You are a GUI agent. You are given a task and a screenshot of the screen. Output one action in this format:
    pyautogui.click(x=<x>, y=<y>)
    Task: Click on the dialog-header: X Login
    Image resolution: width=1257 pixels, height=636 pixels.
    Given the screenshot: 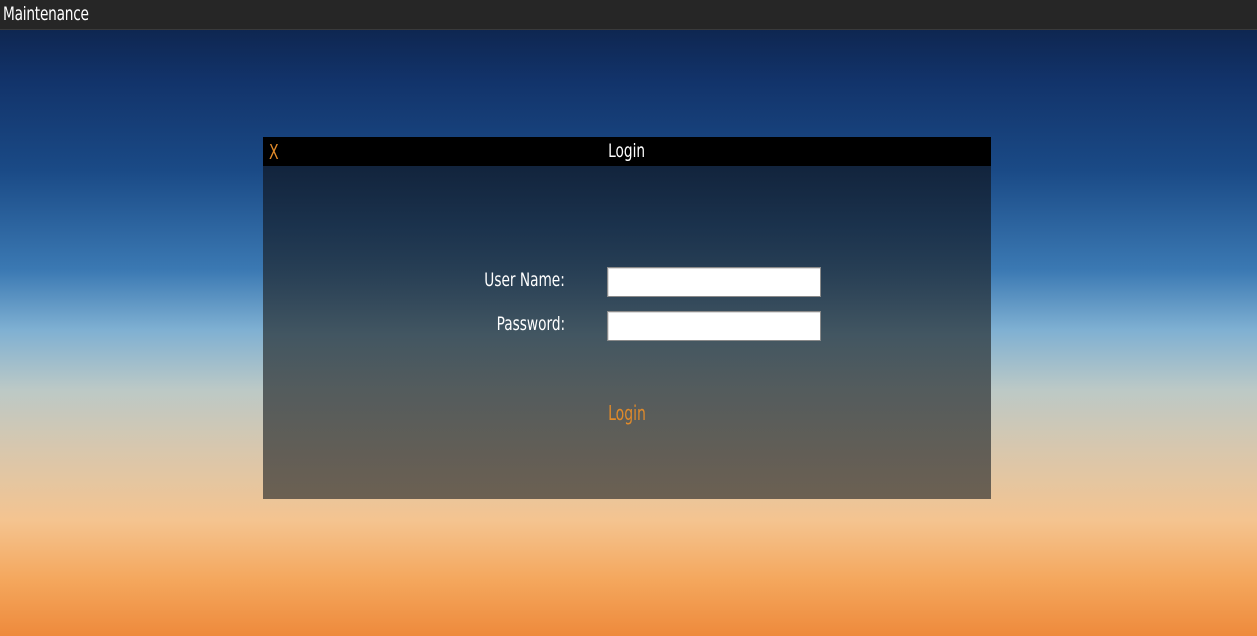 What is the action you would take?
    pyautogui.click(x=627, y=151)
    